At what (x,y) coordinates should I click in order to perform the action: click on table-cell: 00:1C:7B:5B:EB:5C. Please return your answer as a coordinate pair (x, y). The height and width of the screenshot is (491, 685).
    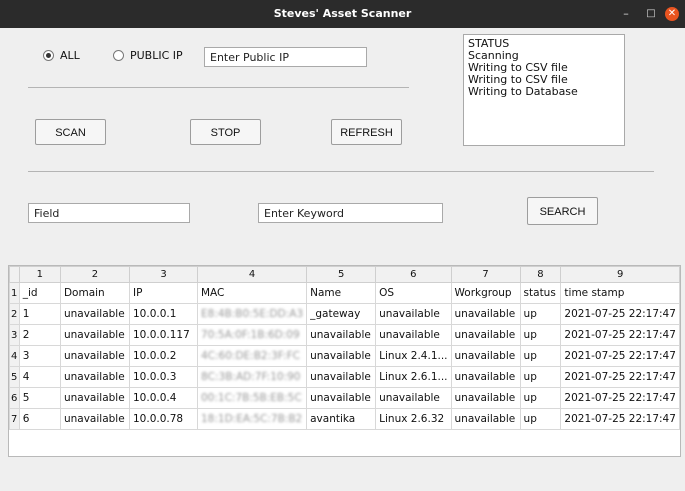
    Looking at the image, I should click on (252, 398).